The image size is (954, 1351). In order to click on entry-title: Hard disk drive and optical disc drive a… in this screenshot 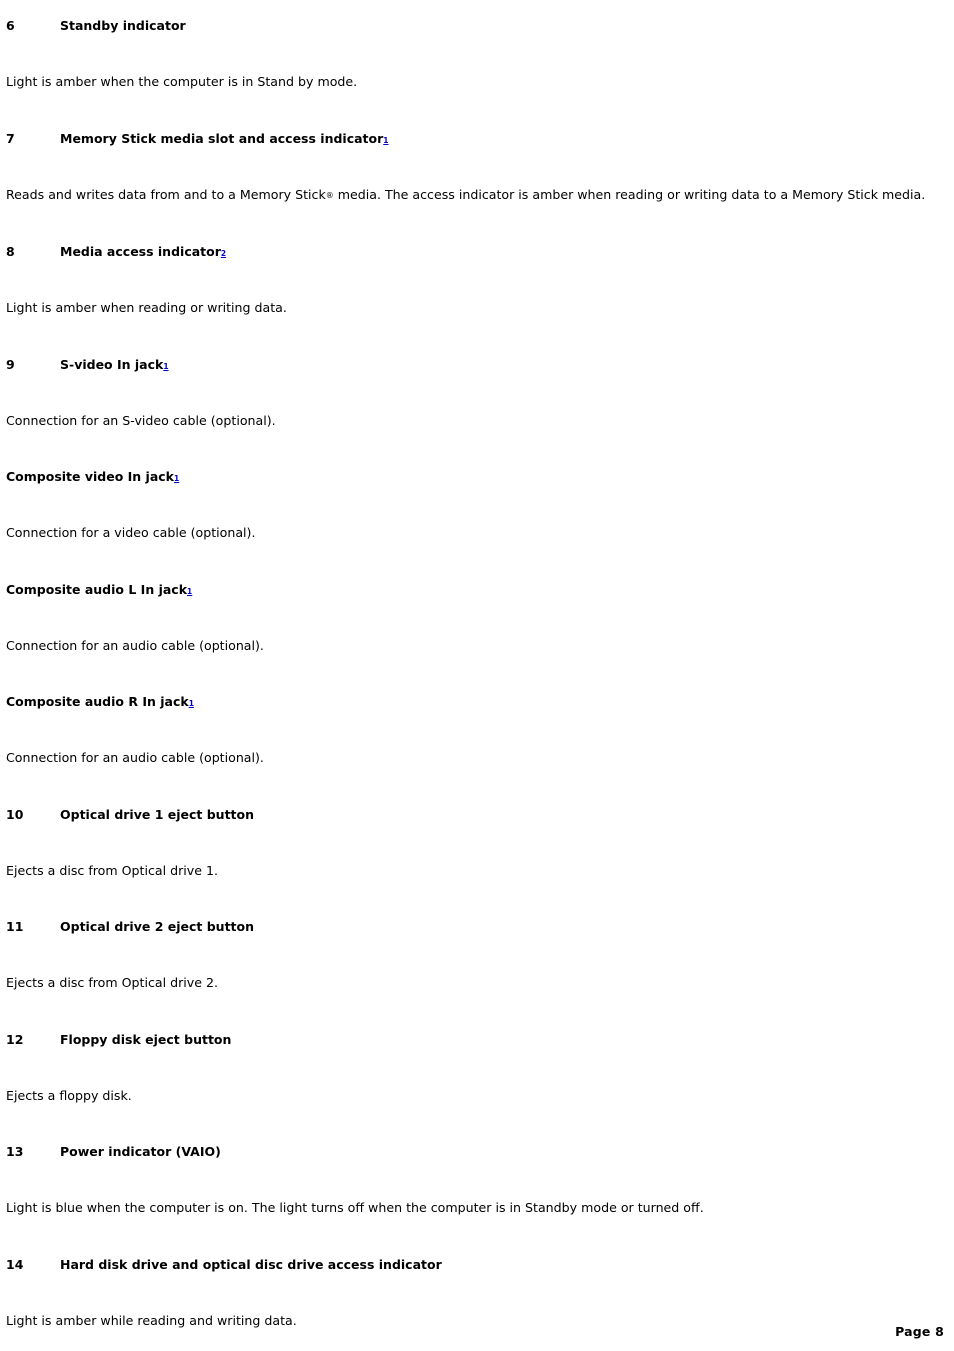, I will do `click(251, 1264)`.